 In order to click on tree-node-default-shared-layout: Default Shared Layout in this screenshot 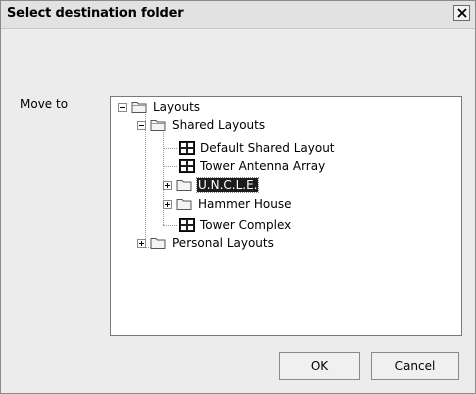, I will do `click(257, 148)`.